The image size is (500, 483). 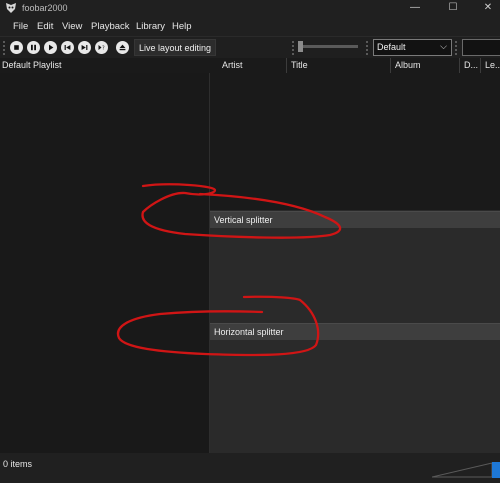 What do you see at coordinates (250, 468) in the screenshot?
I see `status-bar: 0 items` at bounding box center [250, 468].